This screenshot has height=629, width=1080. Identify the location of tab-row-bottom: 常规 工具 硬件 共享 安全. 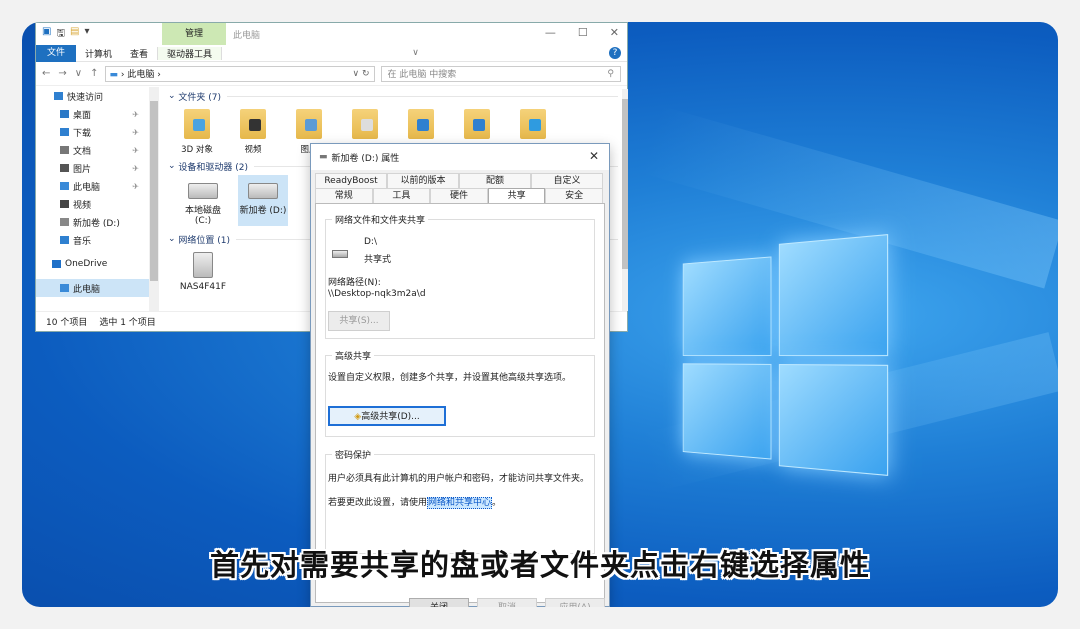
(459, 195).